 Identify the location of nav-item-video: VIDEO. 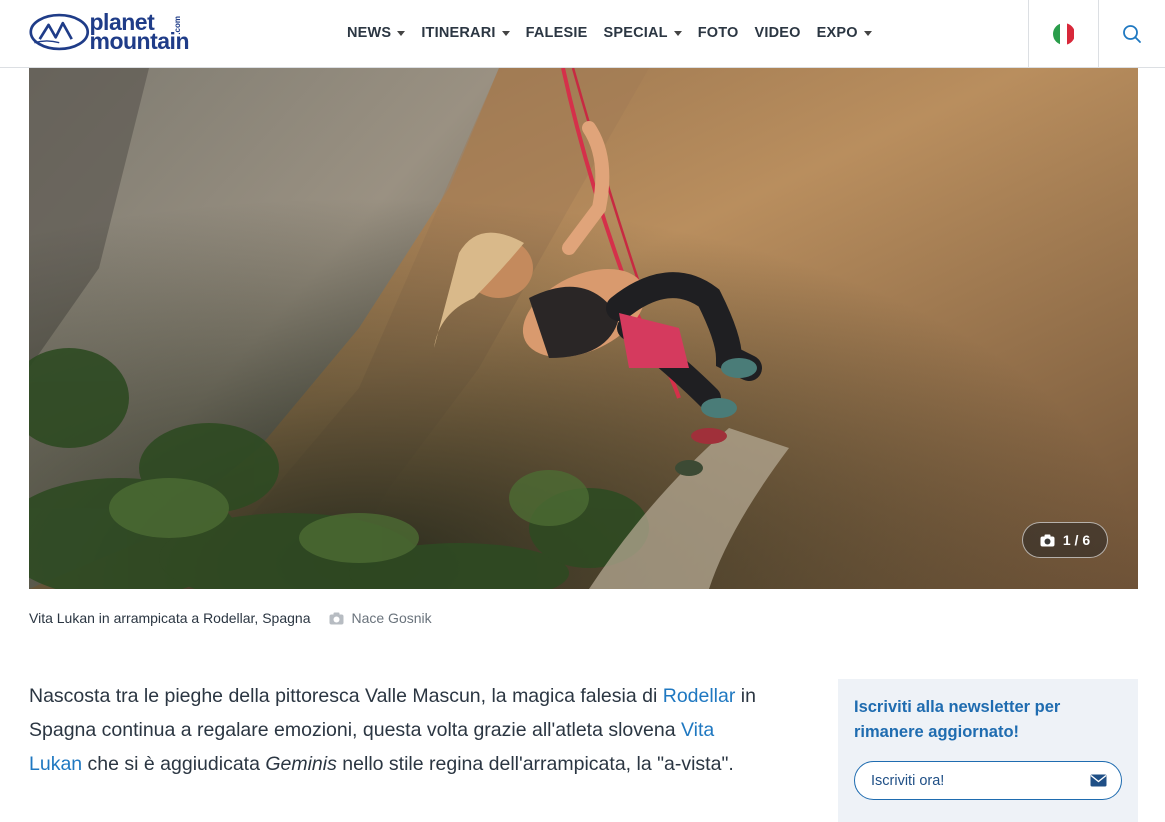
(778, 33).